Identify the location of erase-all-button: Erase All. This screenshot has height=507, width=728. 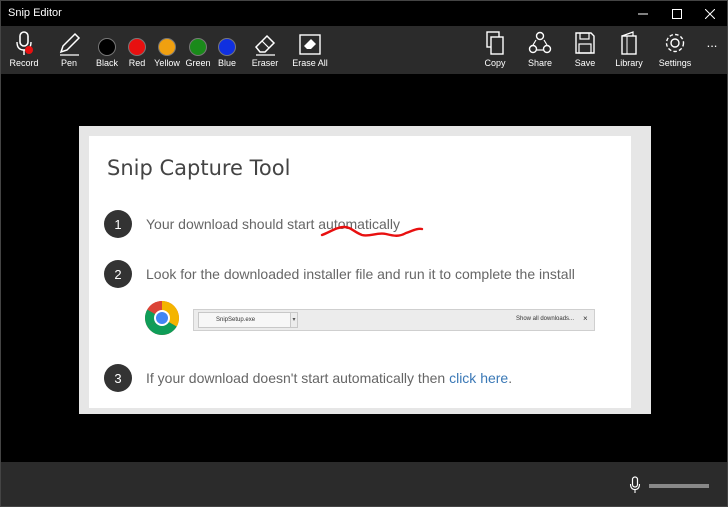
(310, 50).